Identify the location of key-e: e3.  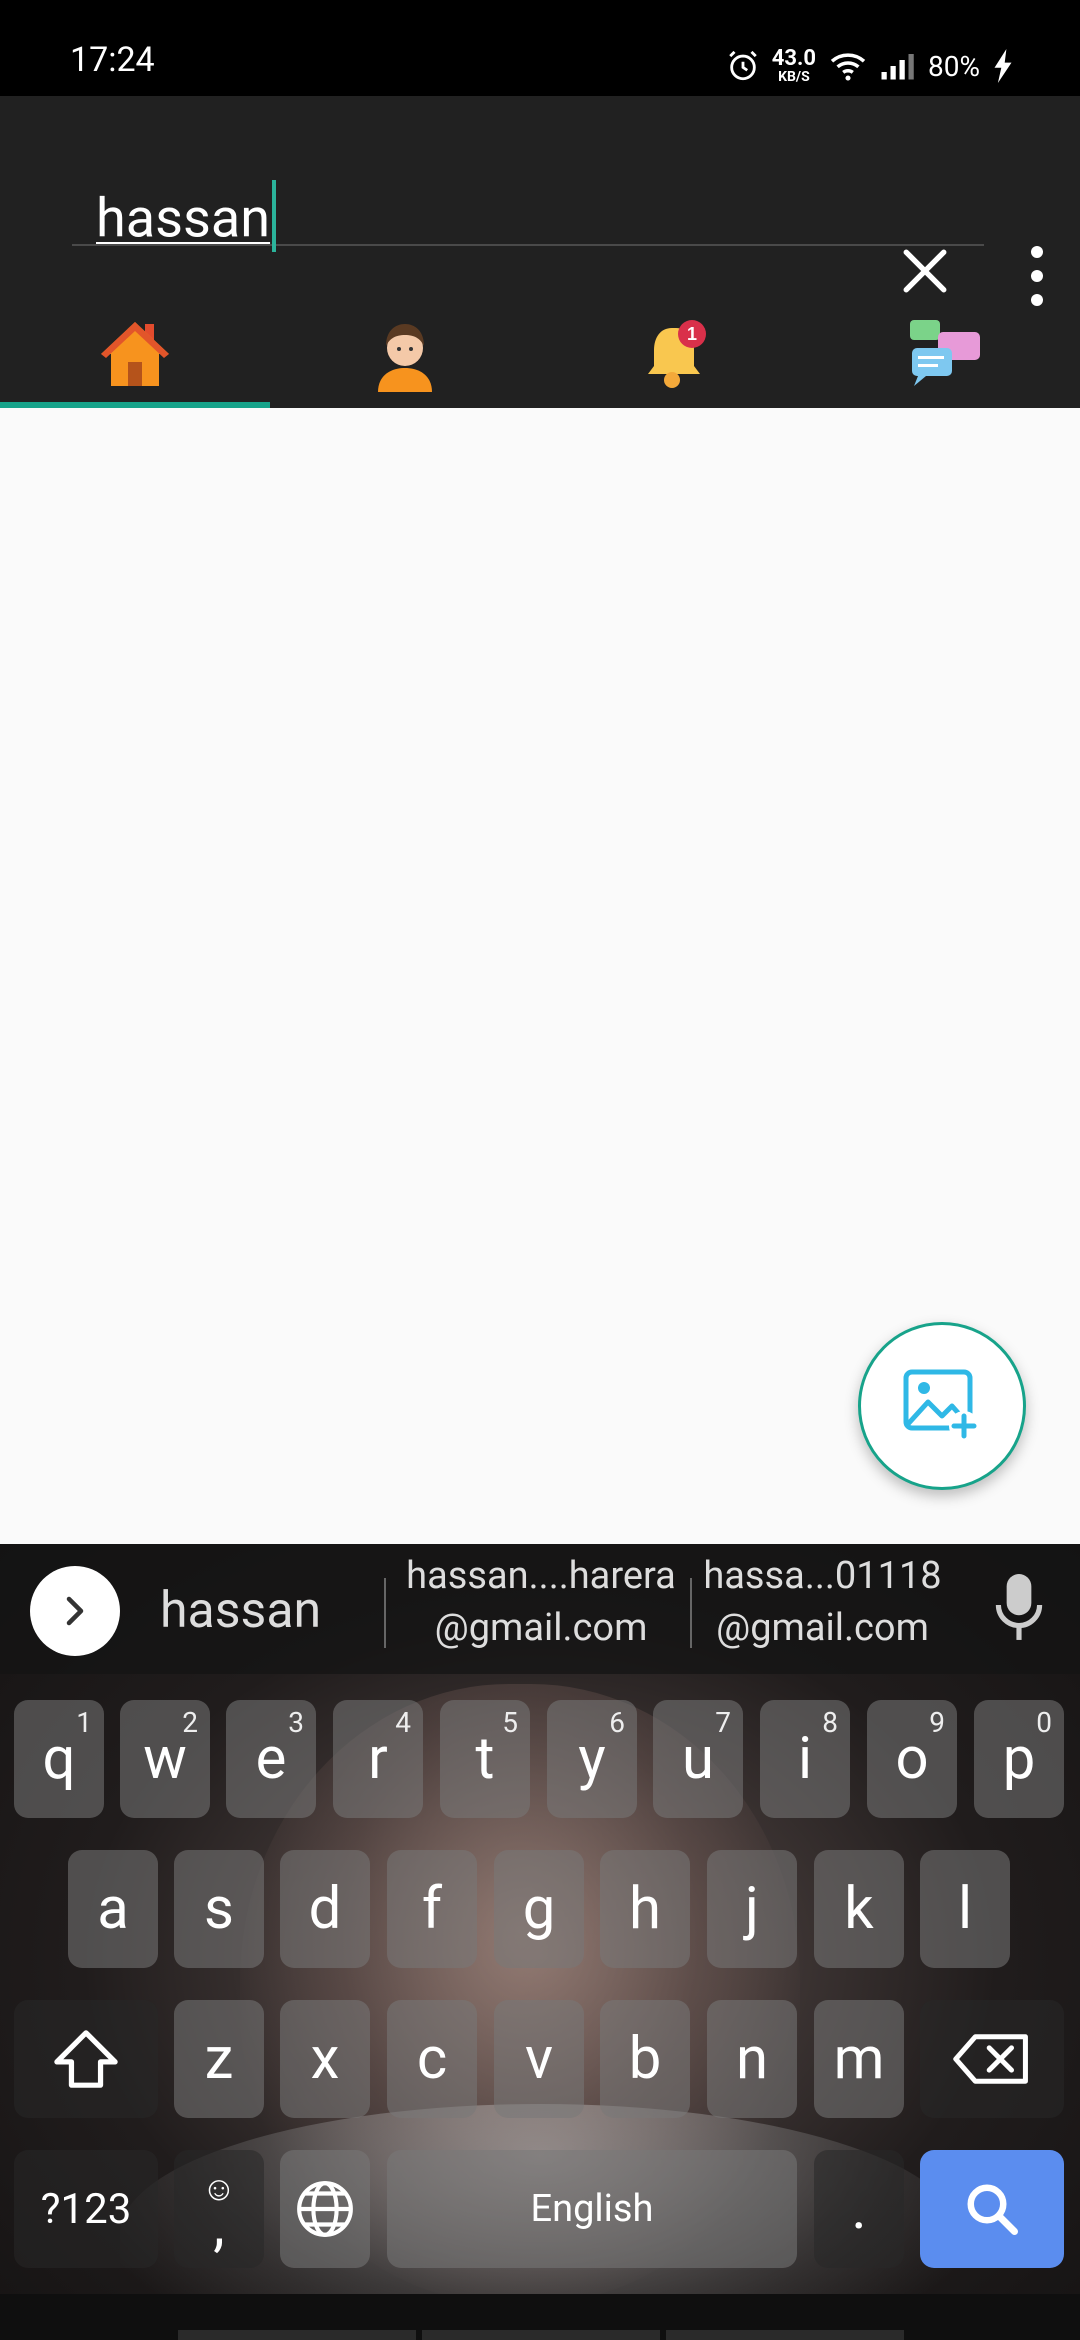
(271, 1759).